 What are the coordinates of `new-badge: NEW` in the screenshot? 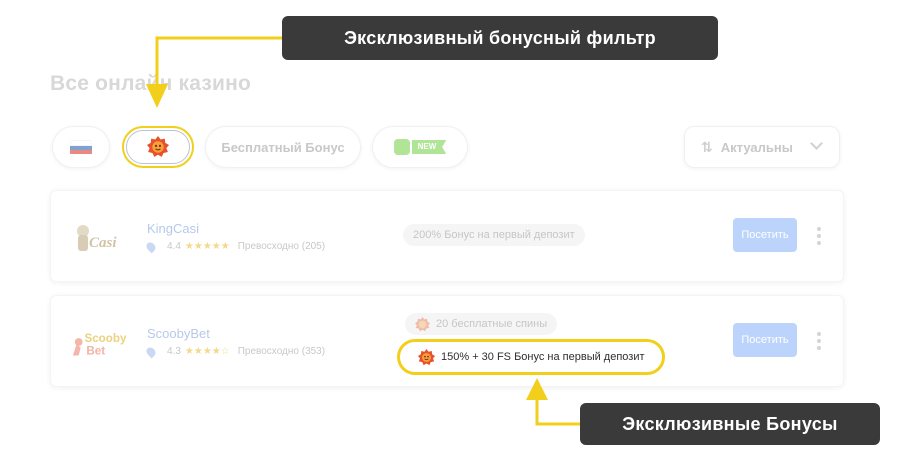 It's located at (420, 147).